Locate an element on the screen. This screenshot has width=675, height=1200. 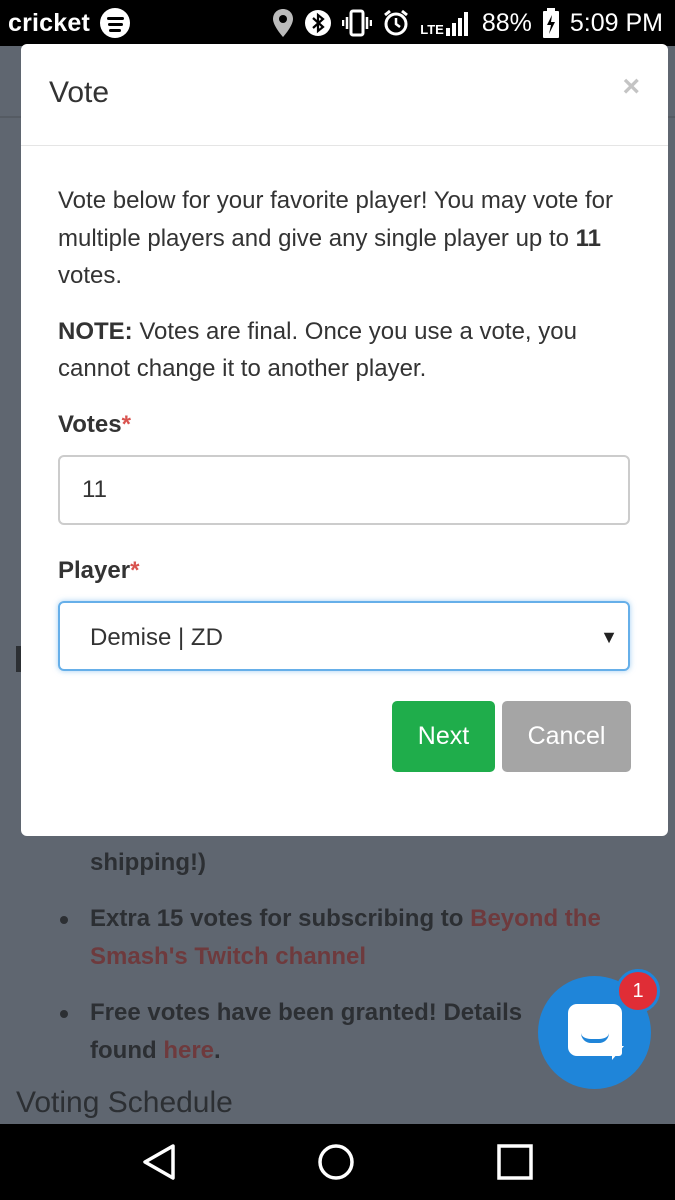
spotify-icon is located at coordinates (115, 23).